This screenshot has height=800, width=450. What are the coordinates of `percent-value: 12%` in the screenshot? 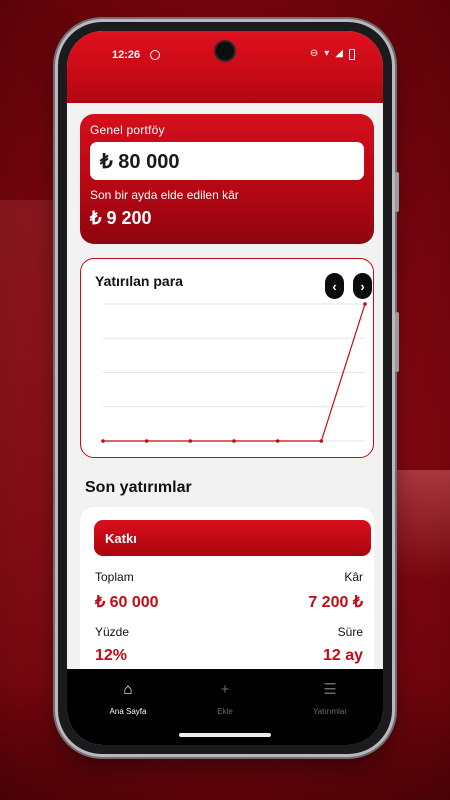 It's located at (111, 655).